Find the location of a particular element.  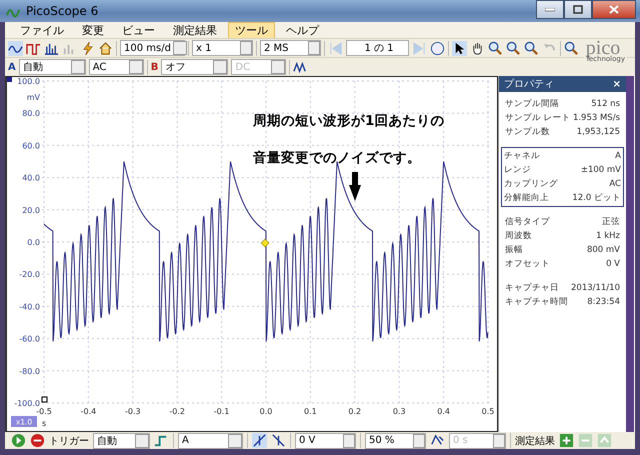

property-value: 512 ns is located at coordinates (605, 104).